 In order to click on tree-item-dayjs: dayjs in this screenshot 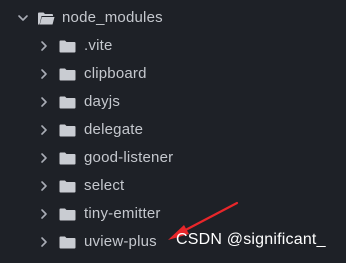, I will do `click(173, 102)`.